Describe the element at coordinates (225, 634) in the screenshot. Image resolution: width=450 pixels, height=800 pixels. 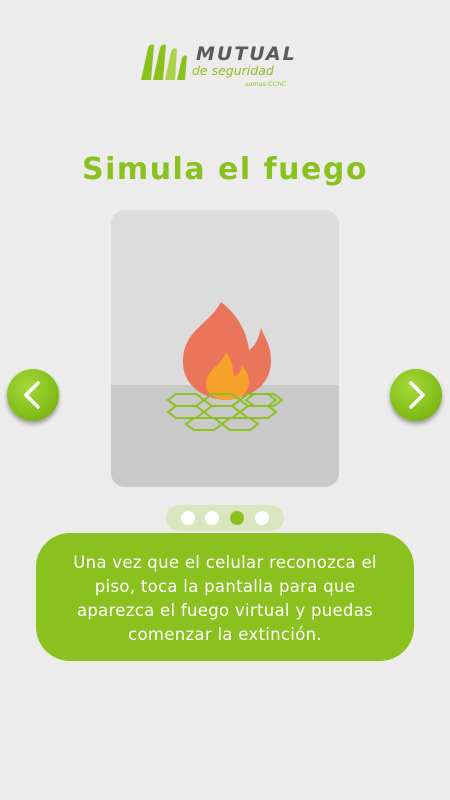
I see `instruction-line-4: comenzar la extinción.` at that location.